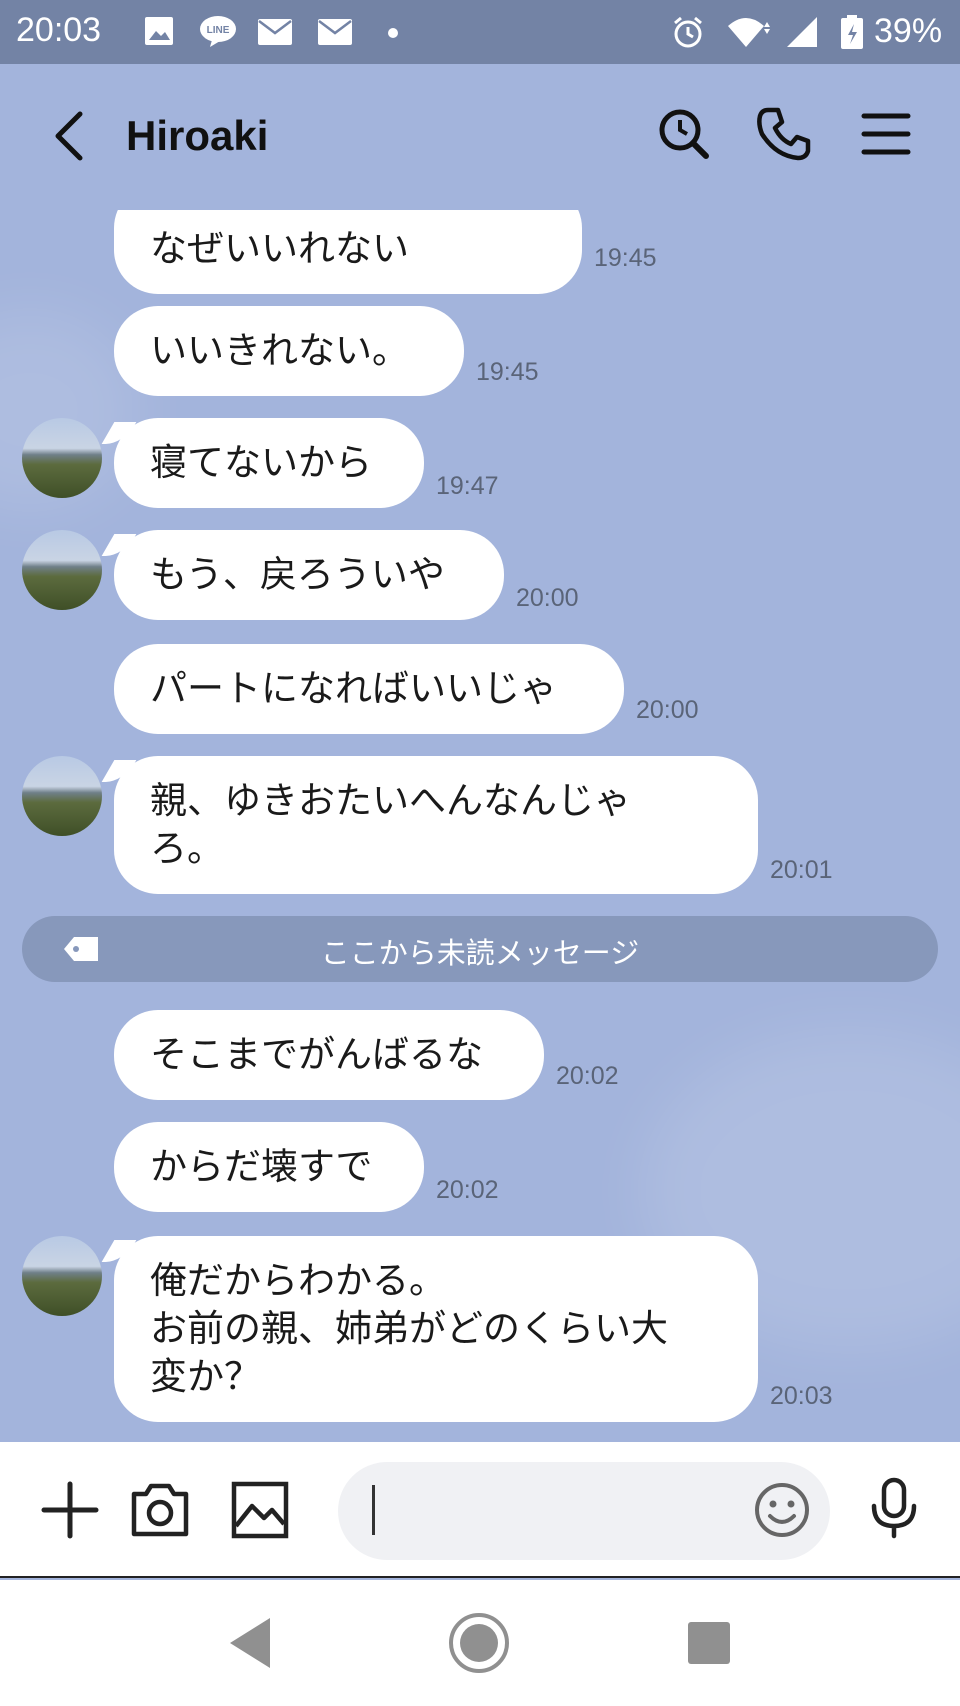  I want to click on battery-icon, so click(852, 32).